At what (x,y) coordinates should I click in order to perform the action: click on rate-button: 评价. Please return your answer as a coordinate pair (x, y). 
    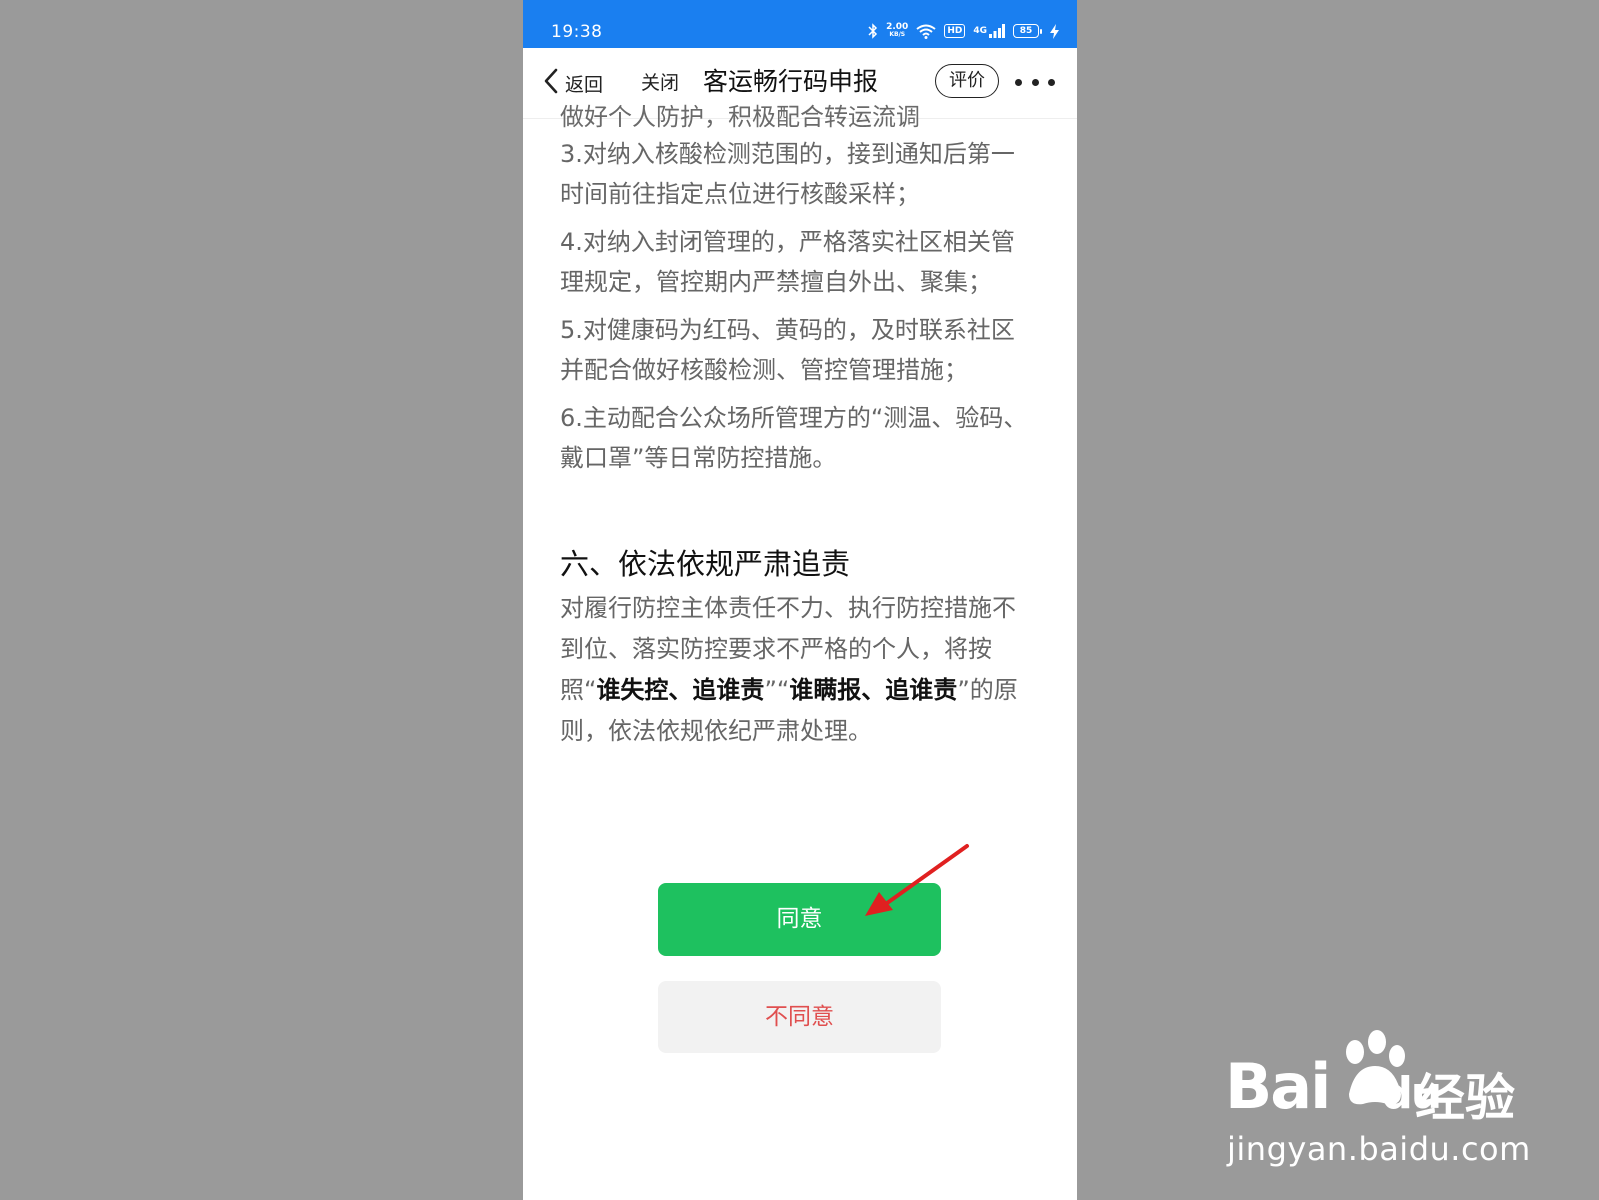
    Looking at the image, I should click on (967, 81).